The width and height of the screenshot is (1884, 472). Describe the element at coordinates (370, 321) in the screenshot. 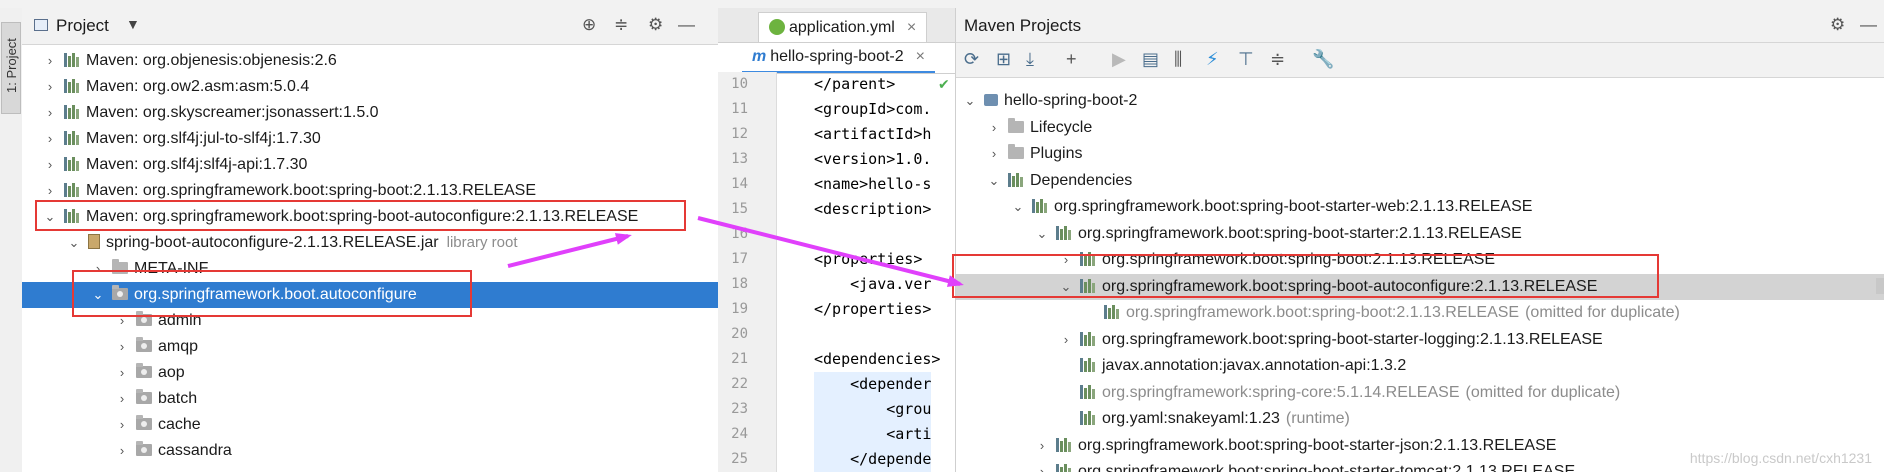

I see `tree-row: › admin` at that location.